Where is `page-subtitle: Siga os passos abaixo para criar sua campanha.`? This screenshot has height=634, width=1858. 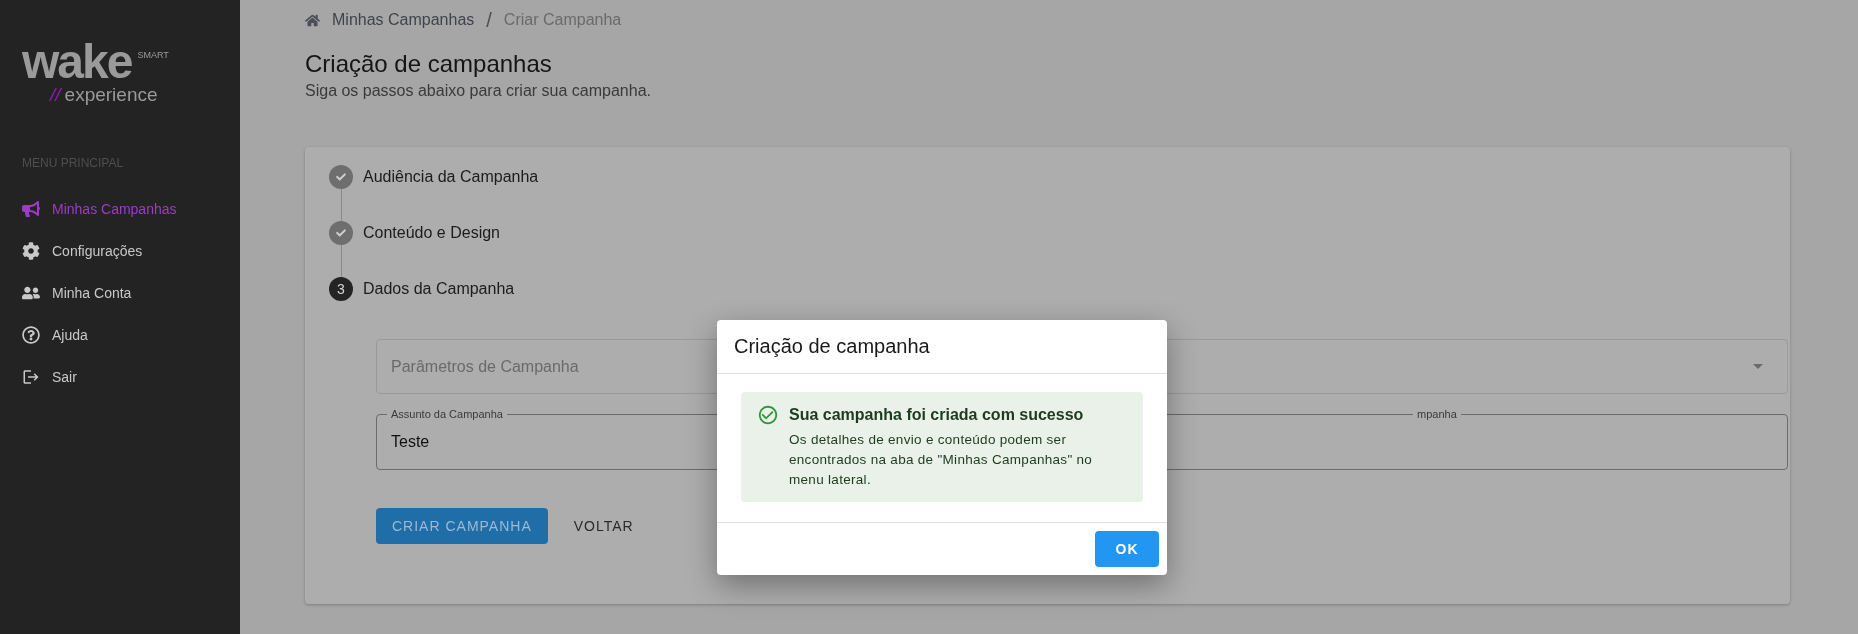 page-subtitle: Siga os passos abaixo para criar sua campanha. is located at coordinates (478, 91).